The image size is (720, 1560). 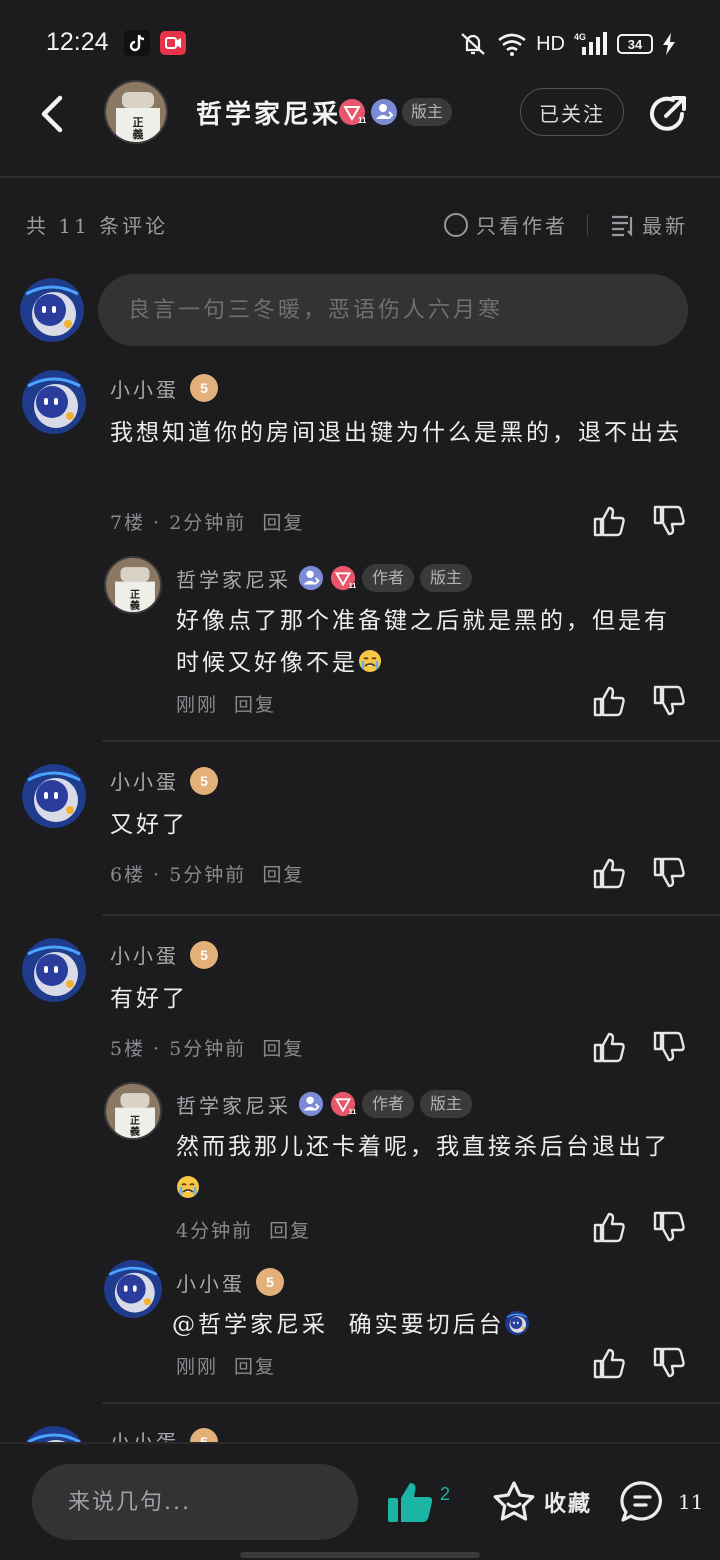 What do you see at coordinates (512, 44) in the screenshot?
I see `wifi-icon` at bounding box center [512, 44].